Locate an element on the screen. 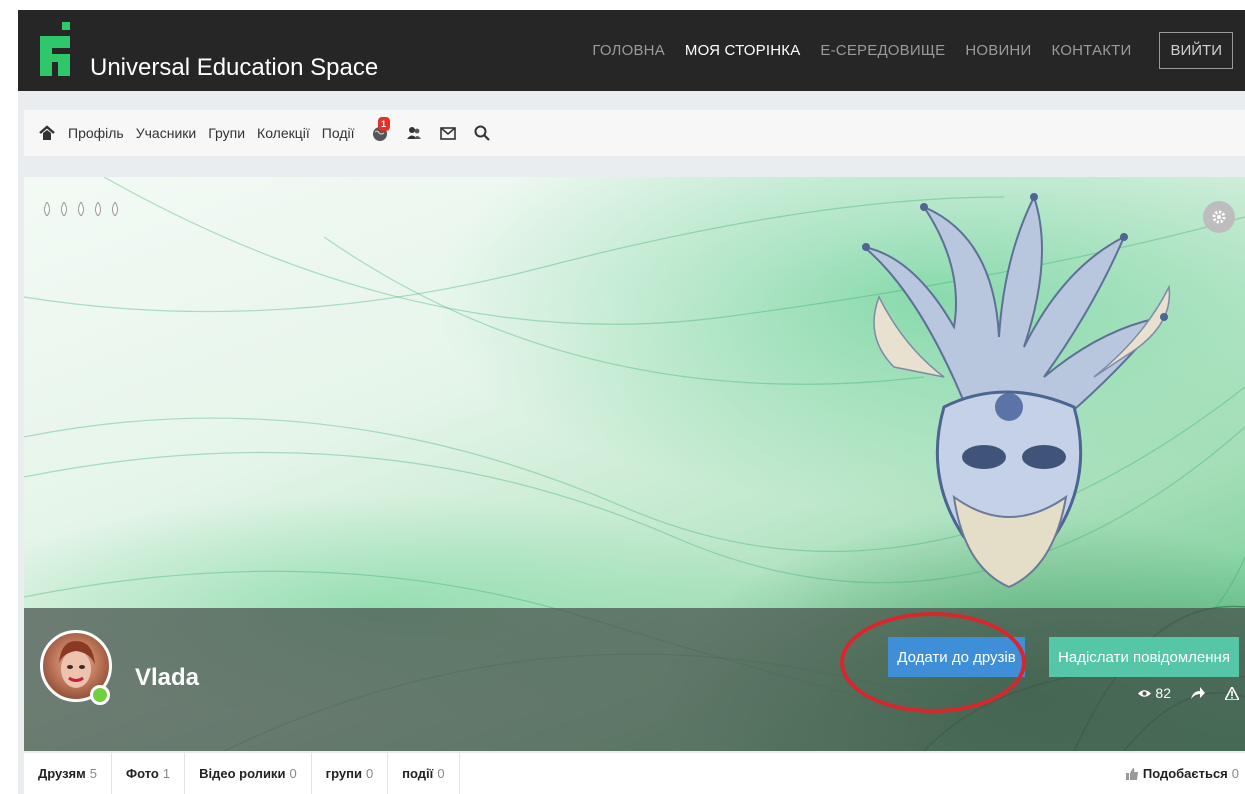 The width and height of the screenshot is (1245, 794). tab-photos: Фото 1 is located at coordinates (149, 773).